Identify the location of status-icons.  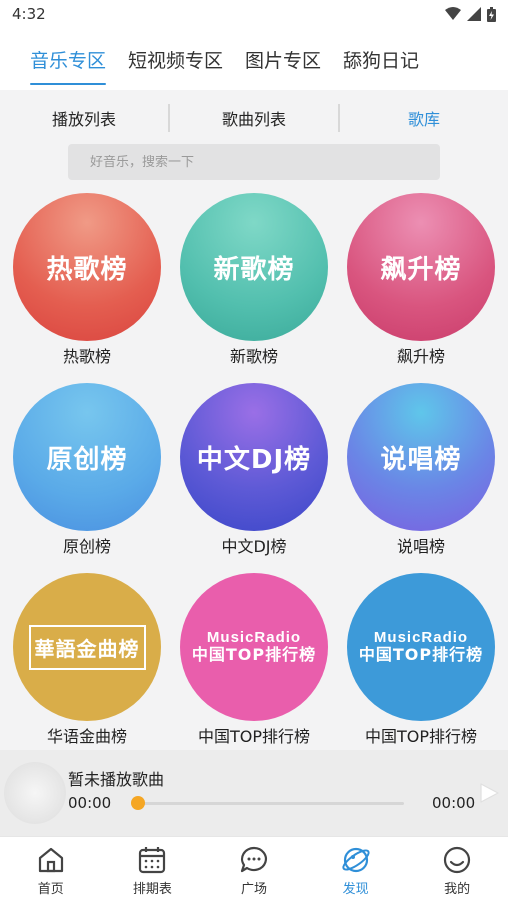
(470, 14).